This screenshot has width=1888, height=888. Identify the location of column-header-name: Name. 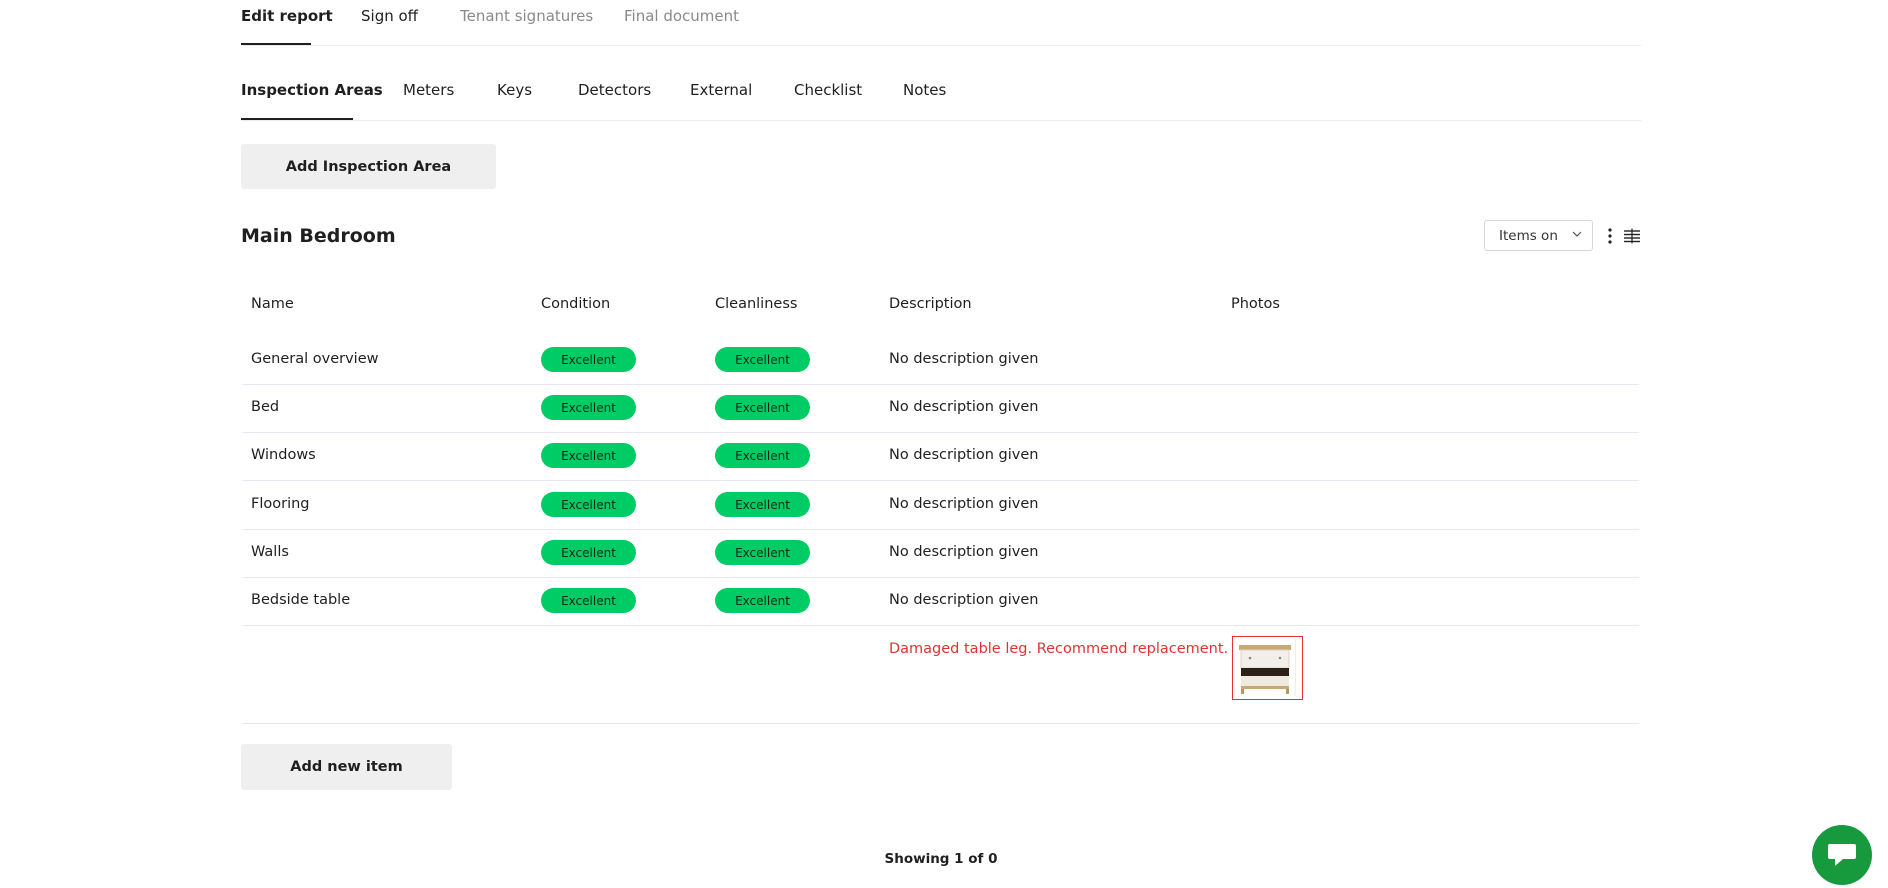
(272, 304).